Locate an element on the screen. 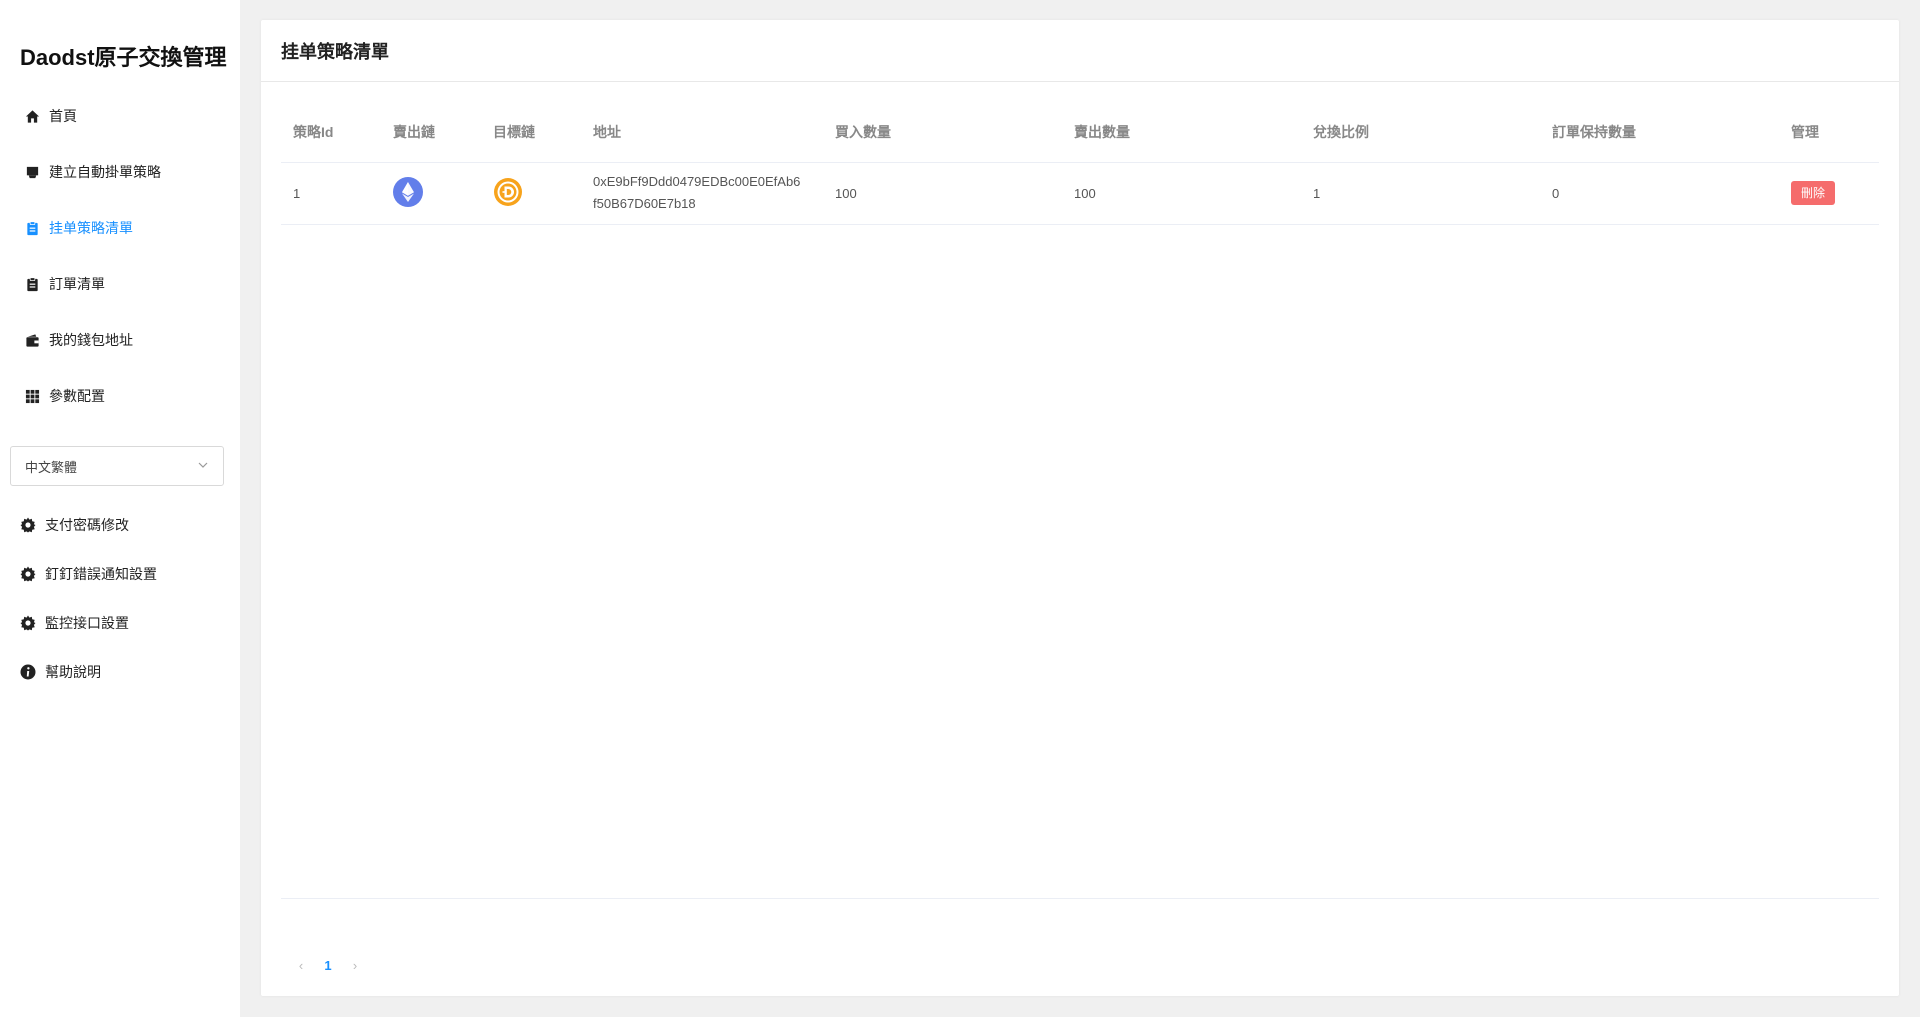 The width and height of the screenshot is (1920, 1017). settings-item-label: 監控接口設置 is located at coordinates (87, 623).